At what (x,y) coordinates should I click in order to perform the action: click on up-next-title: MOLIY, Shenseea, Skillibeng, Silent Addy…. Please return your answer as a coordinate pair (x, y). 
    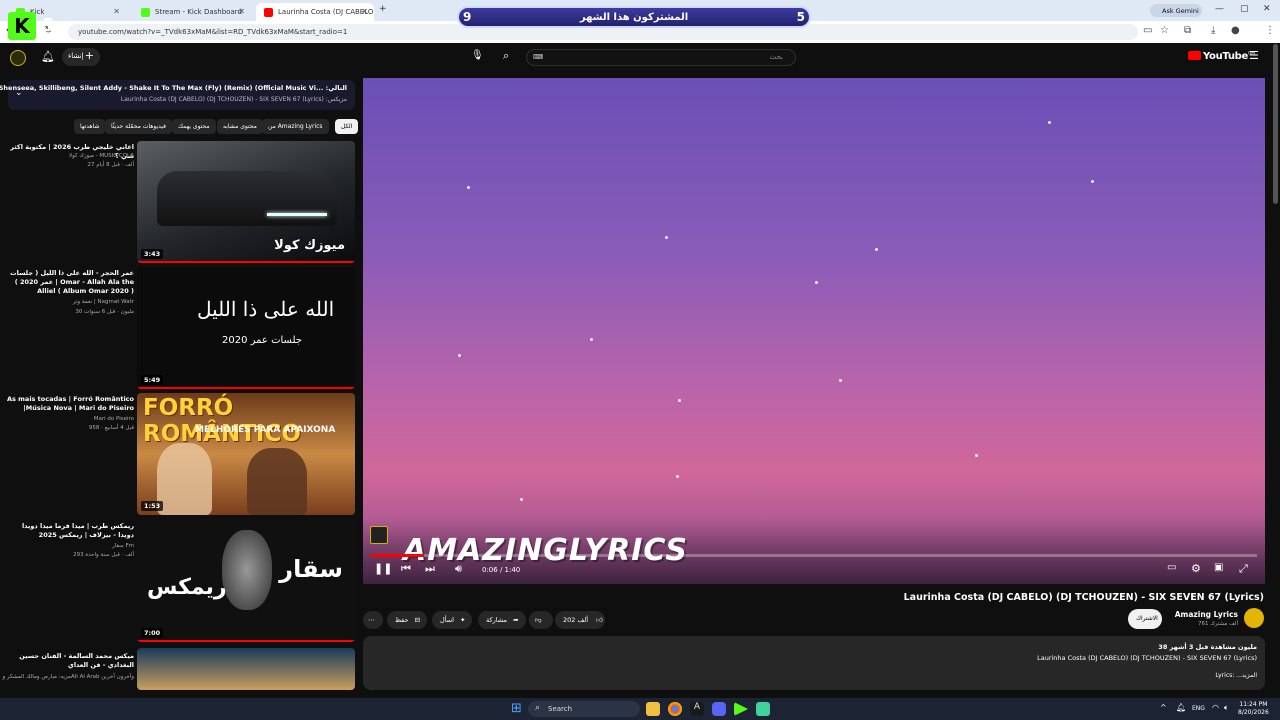
    Looking at the image, I should click on (173, 88).